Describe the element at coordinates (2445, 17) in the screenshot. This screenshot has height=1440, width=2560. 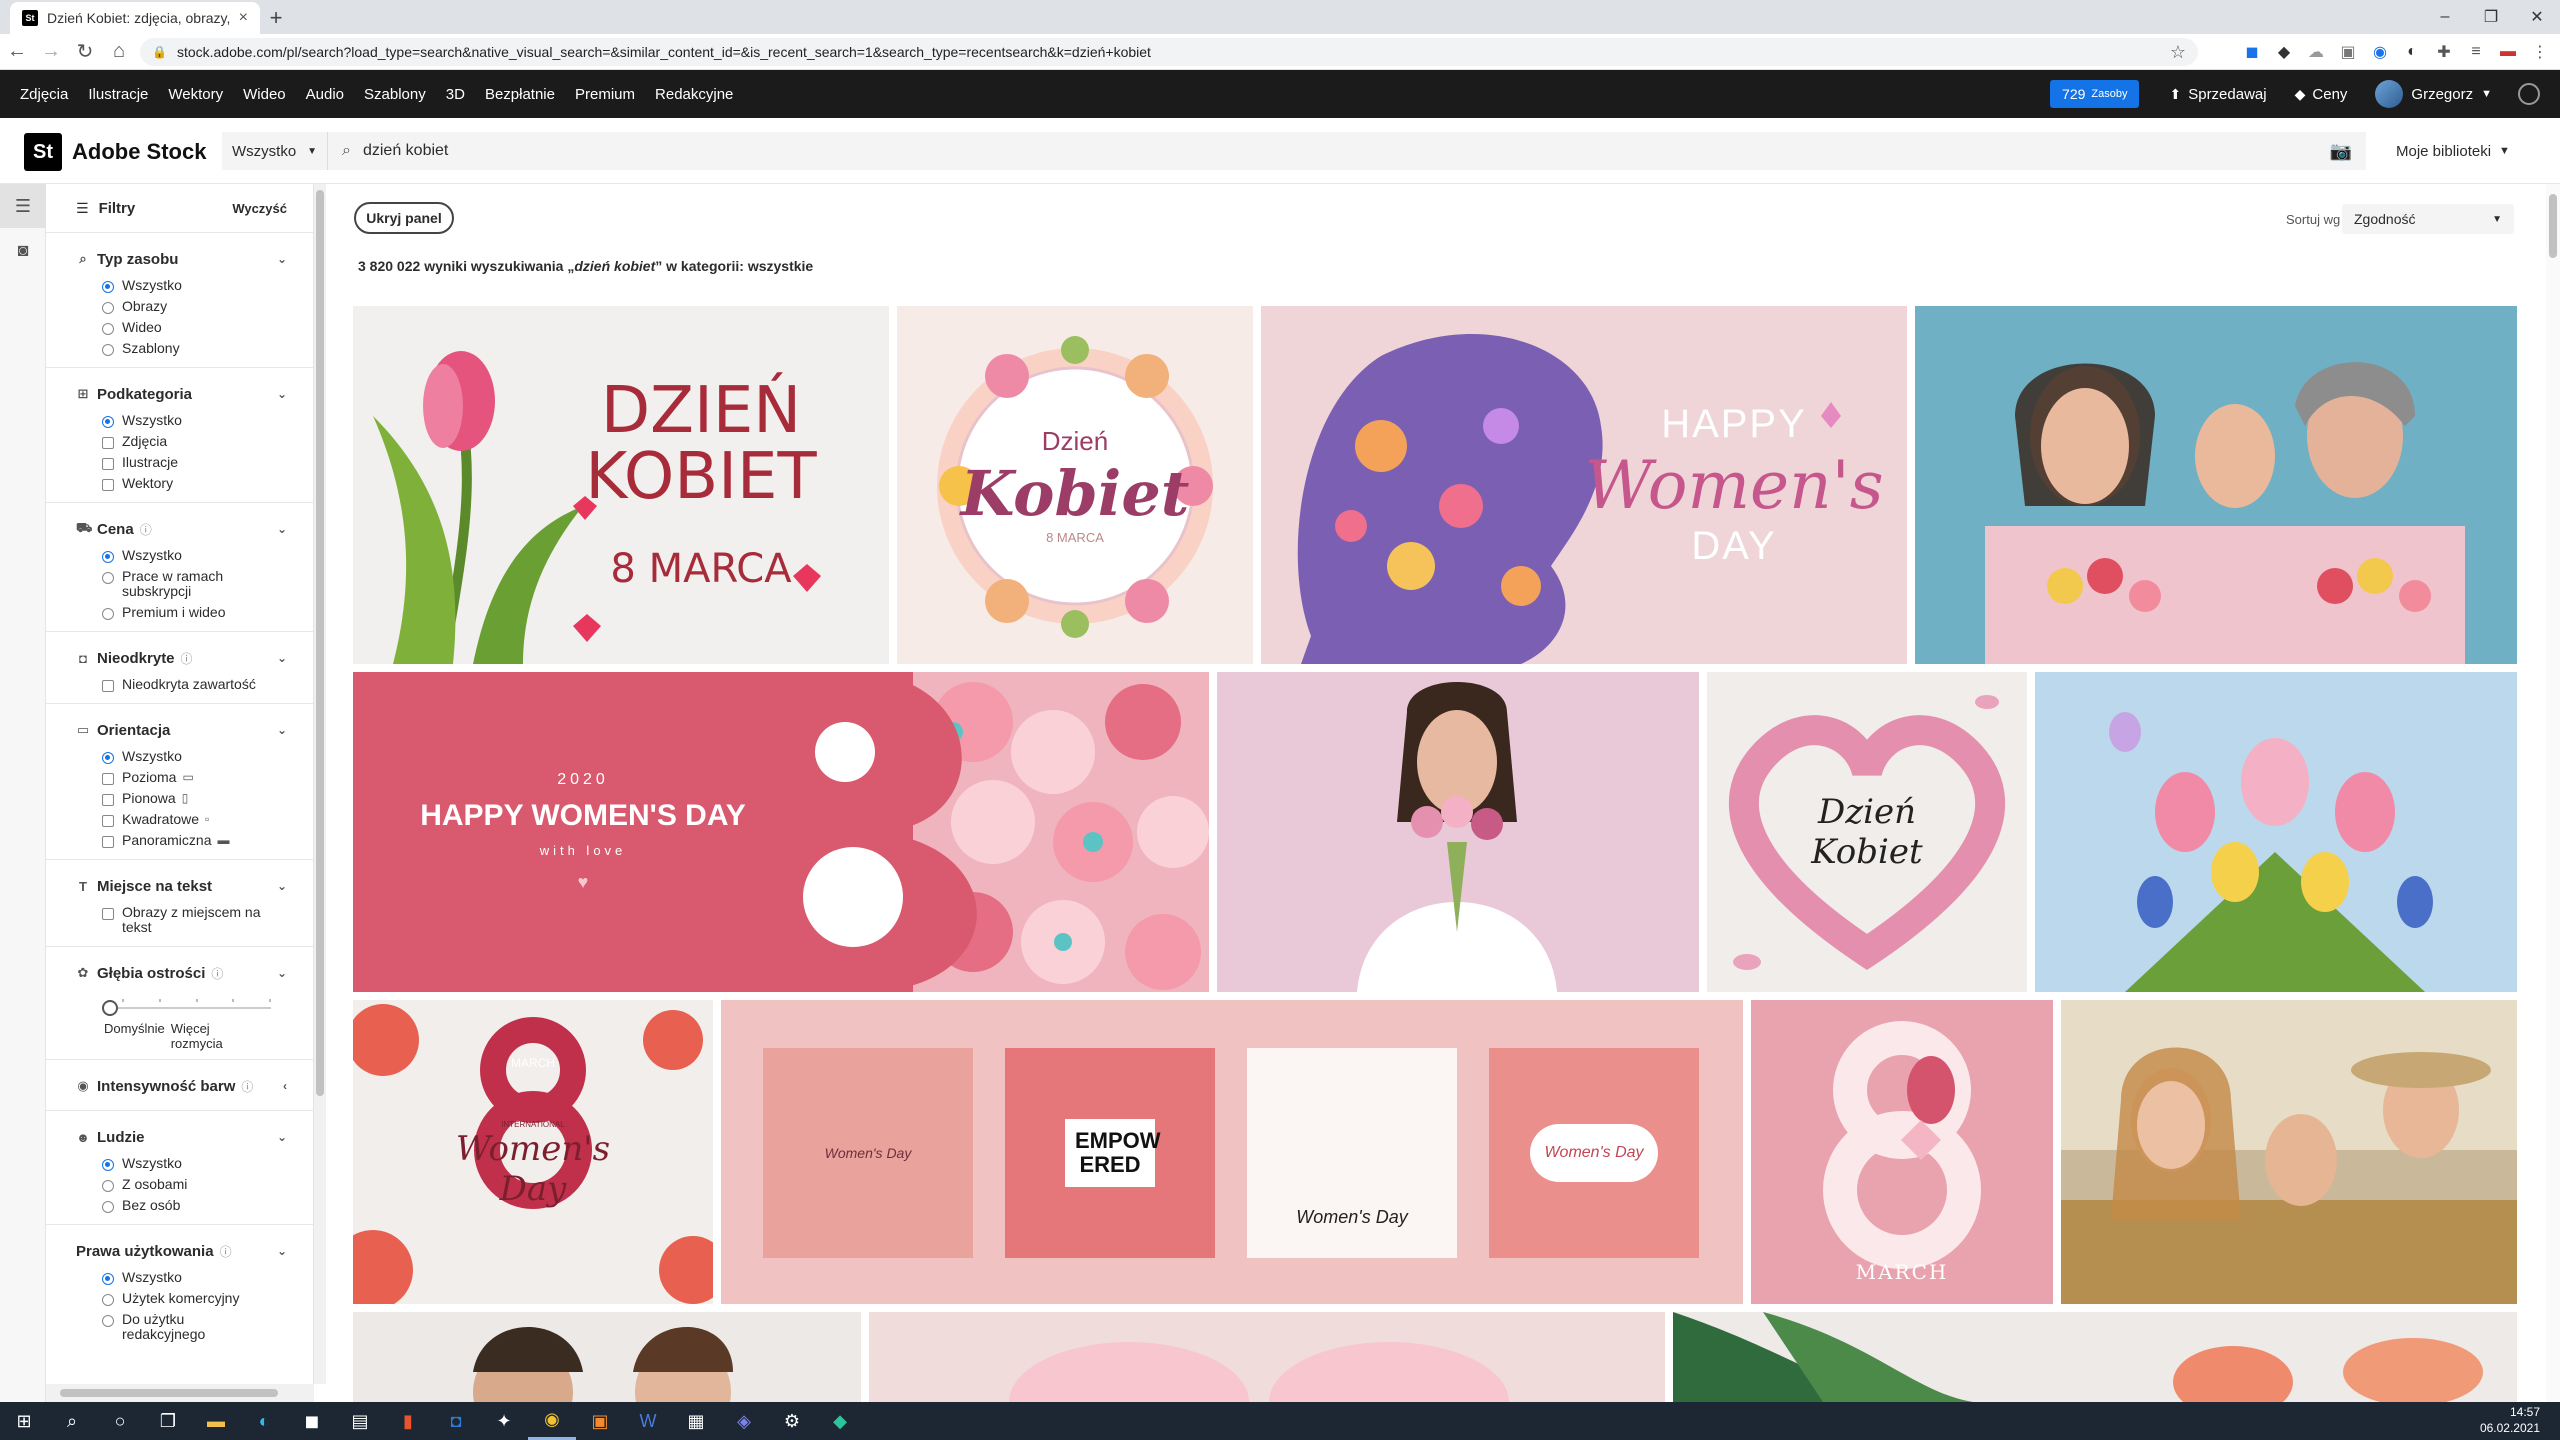
I see `minimize-icon: –` at that location.